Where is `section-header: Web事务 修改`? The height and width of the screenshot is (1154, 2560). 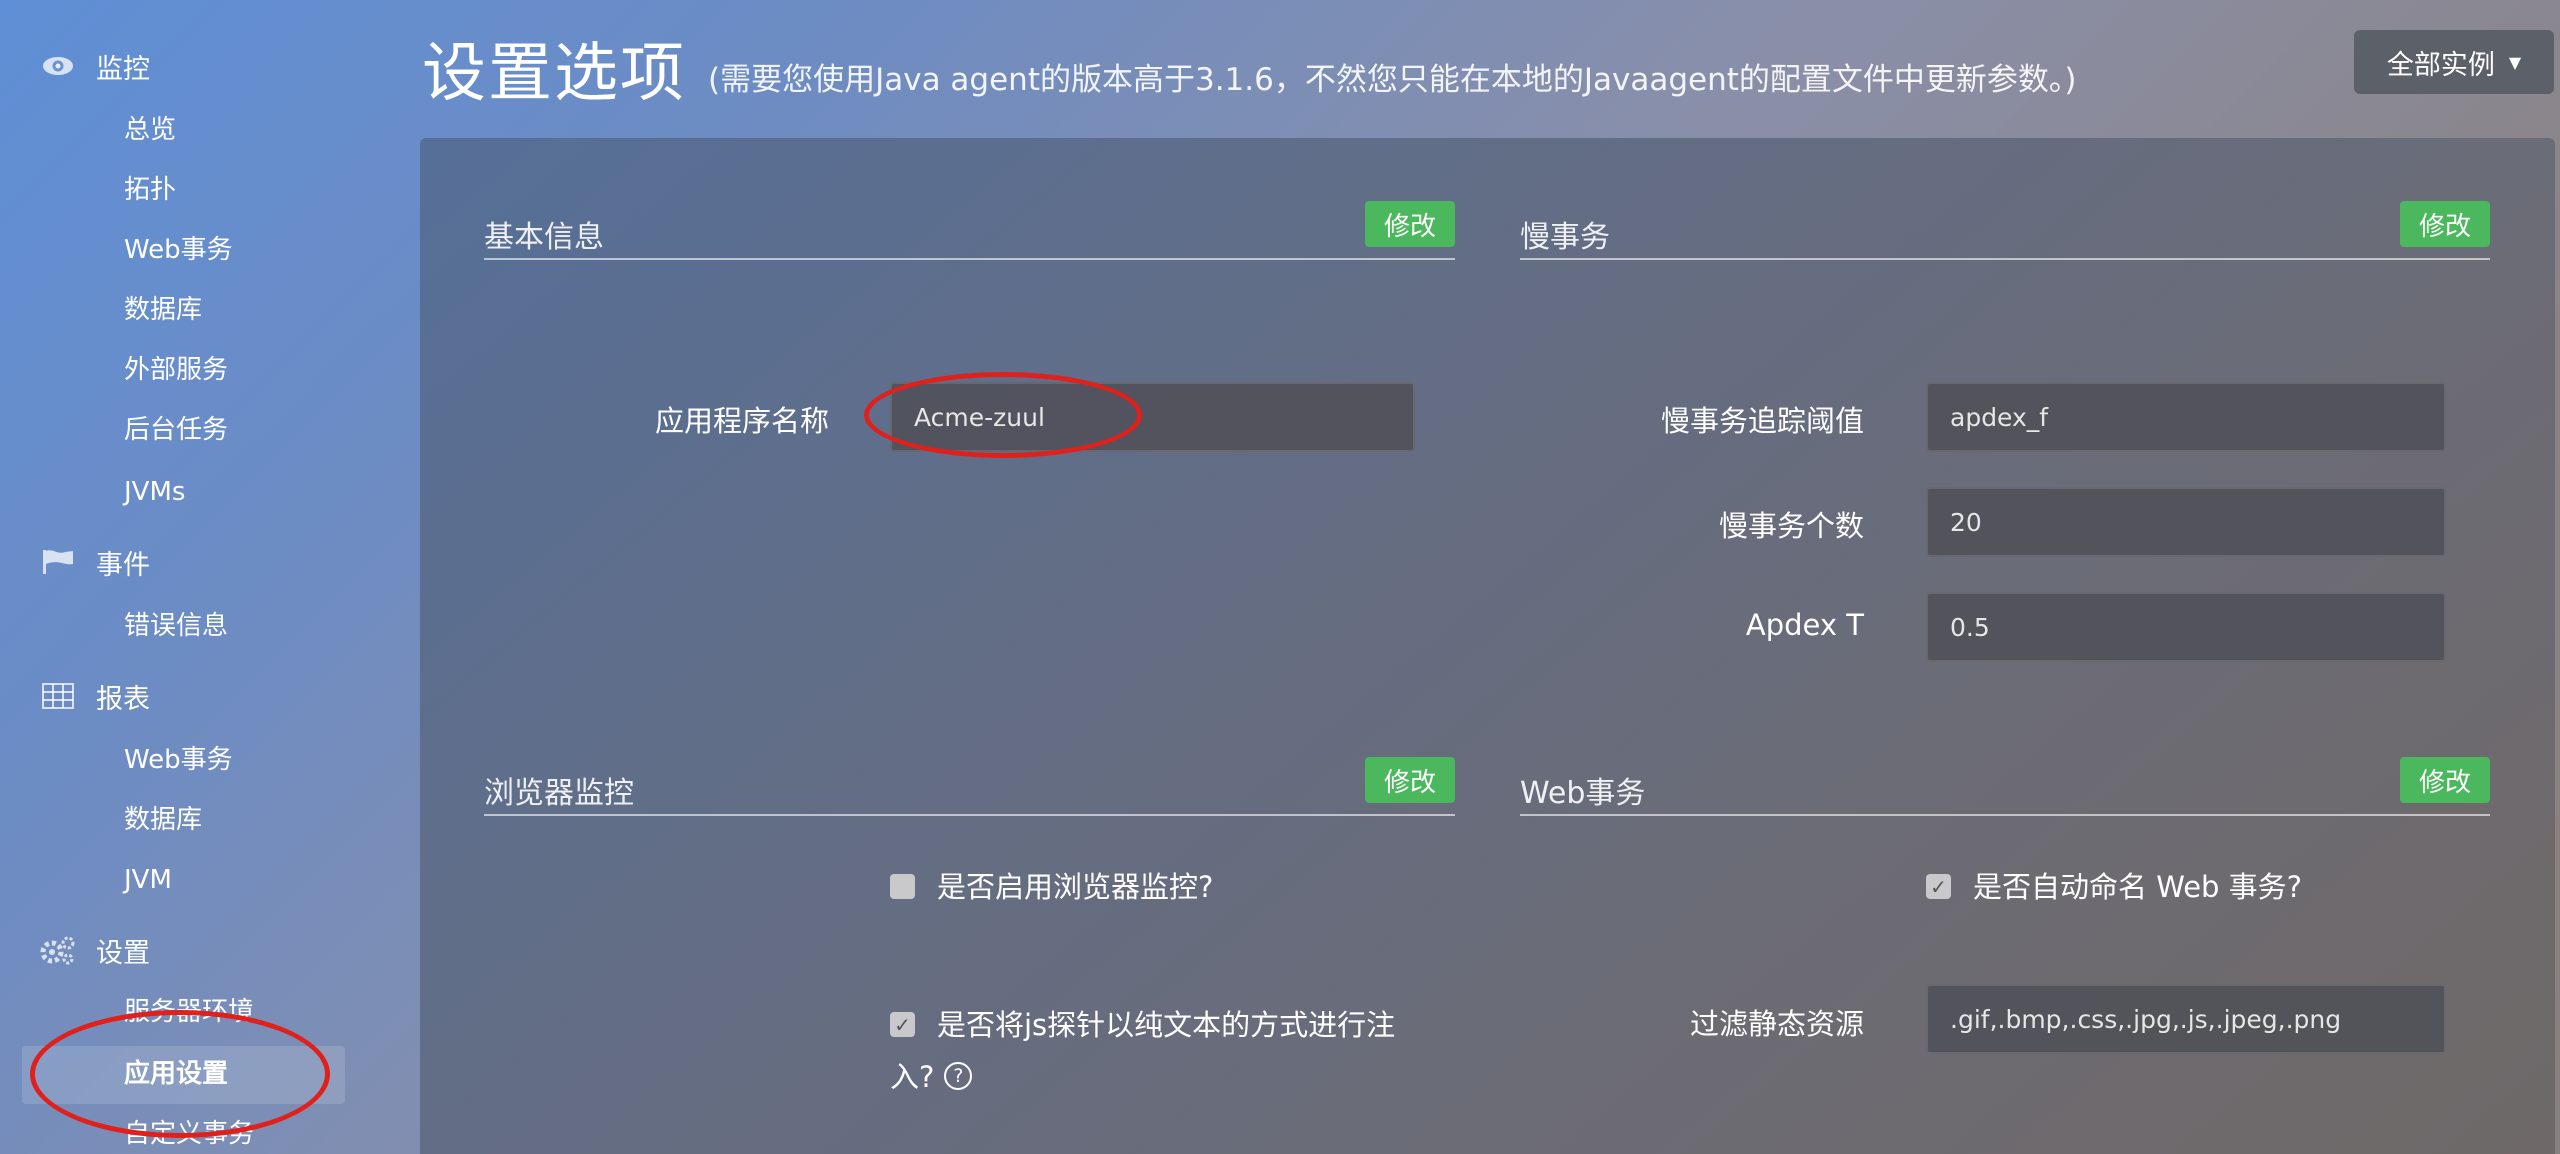 section-header: Web事务 修改 is located at coordinates (2005, 785).